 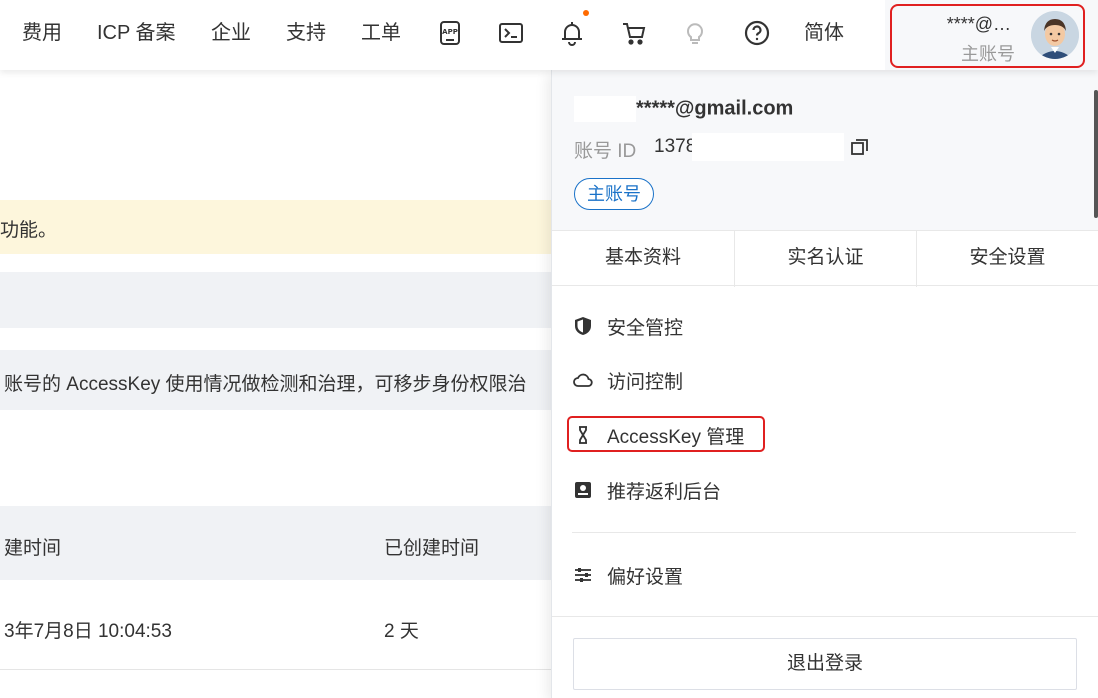 What do you see at coordinates (306, 33) in the screenshot?
I see `nav-support: 支持` at bounding box center [306, 33].